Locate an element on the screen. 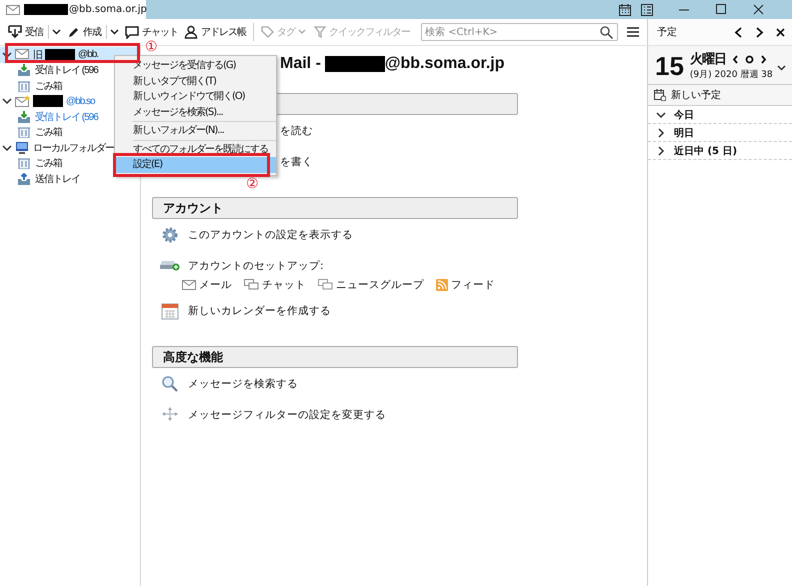  calendar-plus-icon is located at coordinates (660, 95).